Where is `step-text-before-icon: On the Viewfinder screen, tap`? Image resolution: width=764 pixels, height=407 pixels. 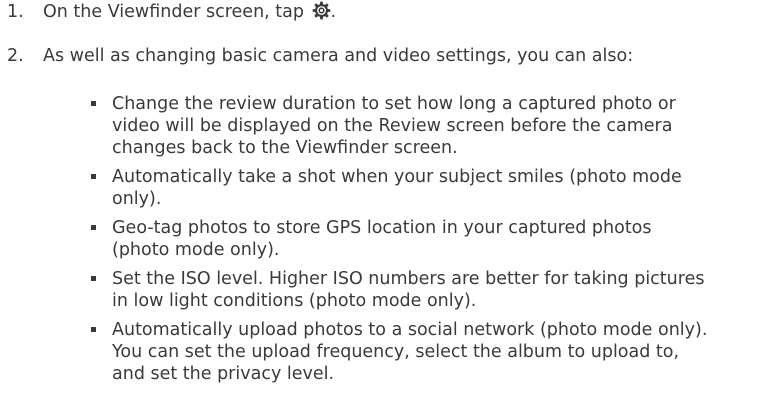
step-text-before-icon: On the Viewfinder screen, tap is located at coordinates (176, 12).